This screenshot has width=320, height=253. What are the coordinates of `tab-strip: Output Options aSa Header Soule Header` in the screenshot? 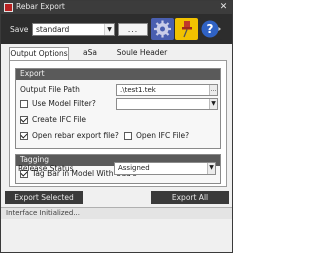 It's located at (118, 58).